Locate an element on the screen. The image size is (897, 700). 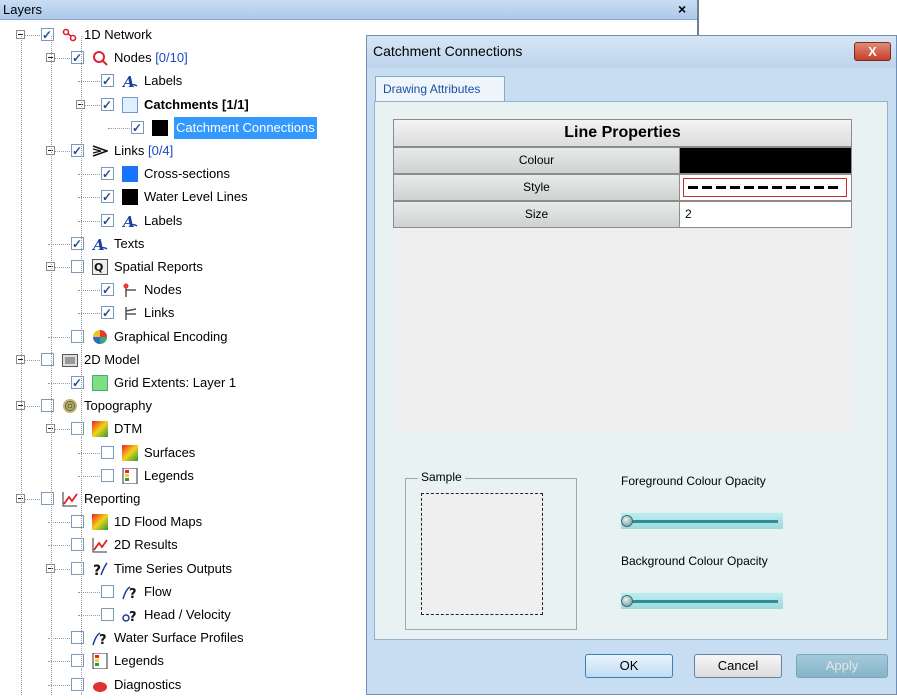
tree-node-label: 2D Model is located at coordinates (112, 360).